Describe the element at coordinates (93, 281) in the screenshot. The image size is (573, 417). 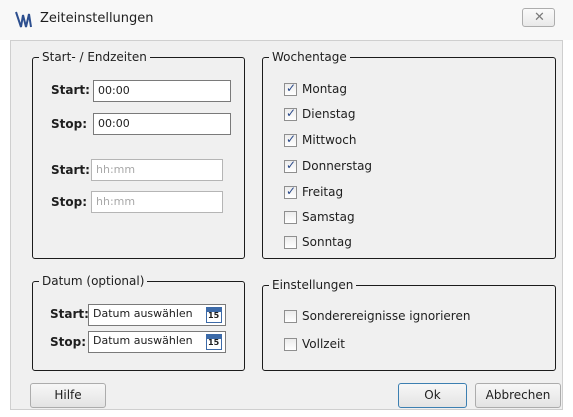
I see `date-legend: Datum (optional)` at that location.